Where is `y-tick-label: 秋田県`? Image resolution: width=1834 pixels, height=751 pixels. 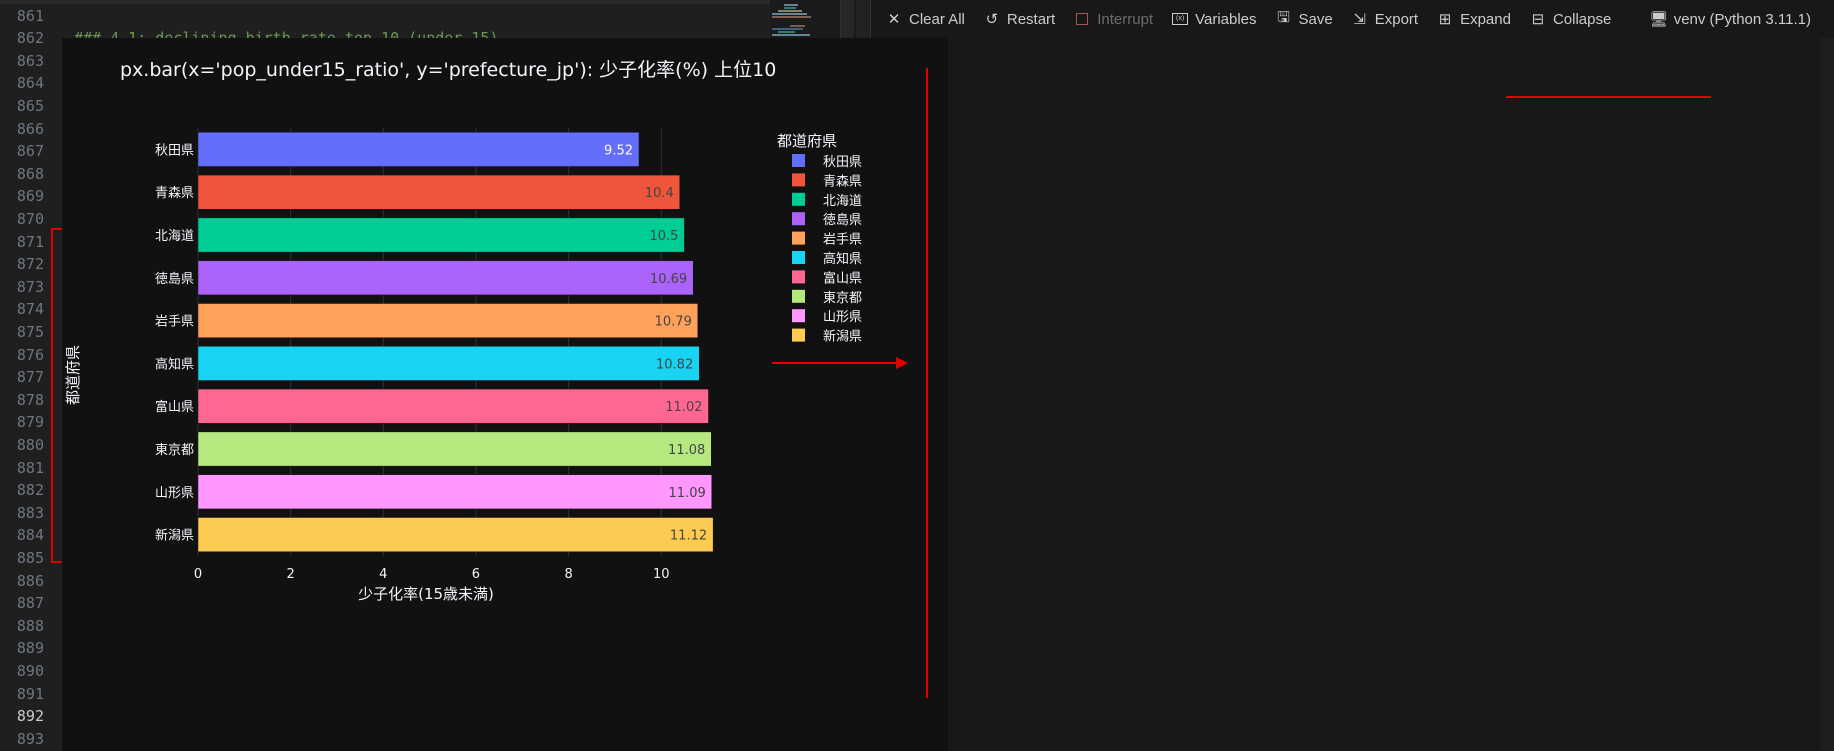
y-tick-label: 秋田県 is located at coordinates (174, 150).